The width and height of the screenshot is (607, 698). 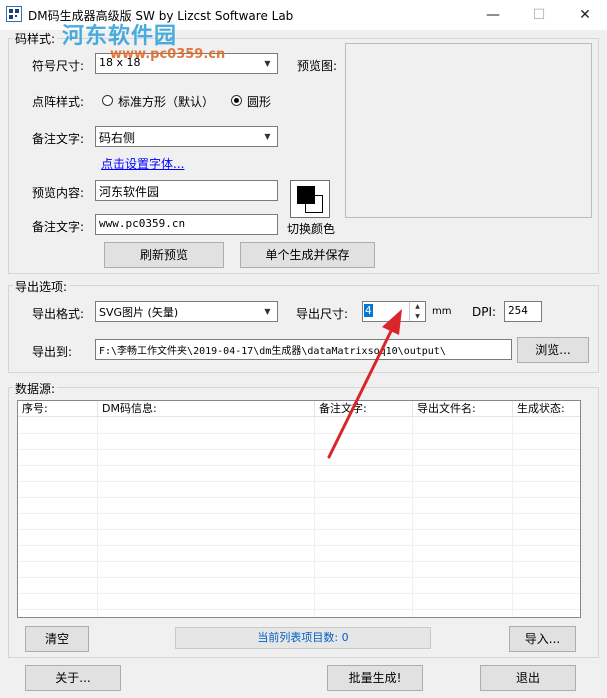 I want to click on single-generate-save-button: 单个生成并保存, so click(x=307, y=255).